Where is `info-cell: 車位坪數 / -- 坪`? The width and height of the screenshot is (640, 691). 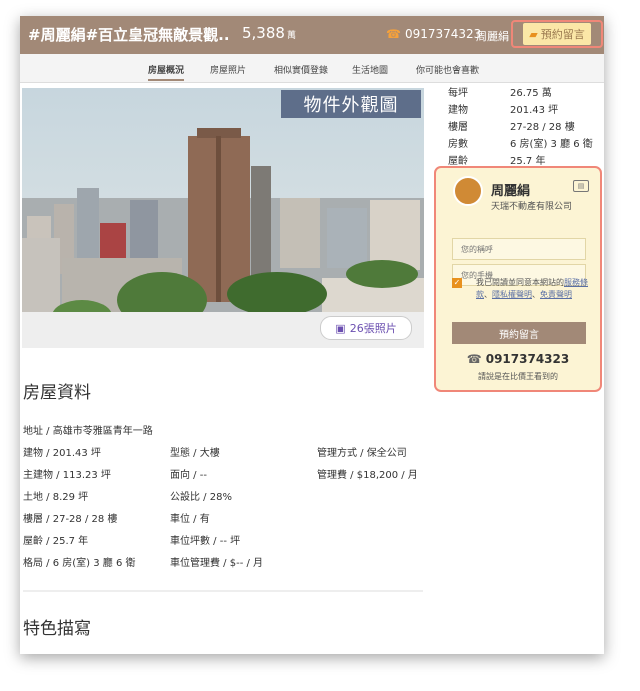
info-cell: 車位坪數 / -- 坪 is located at coordinates (205, 541).